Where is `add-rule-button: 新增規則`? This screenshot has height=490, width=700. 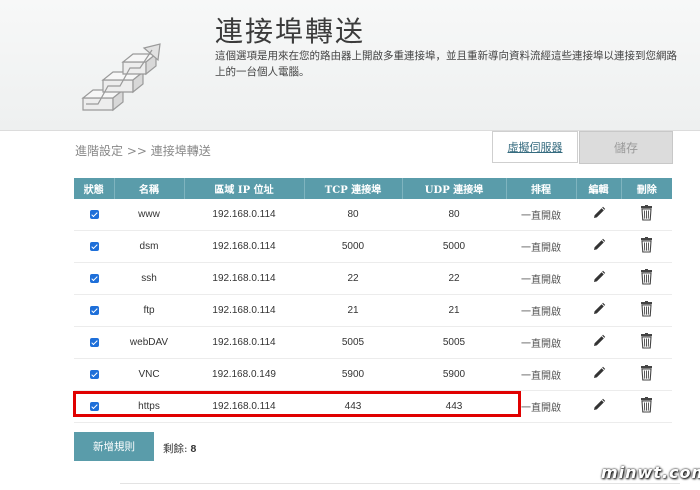
add-rule-button: 新增規則 is located at coordinates (114, 446).